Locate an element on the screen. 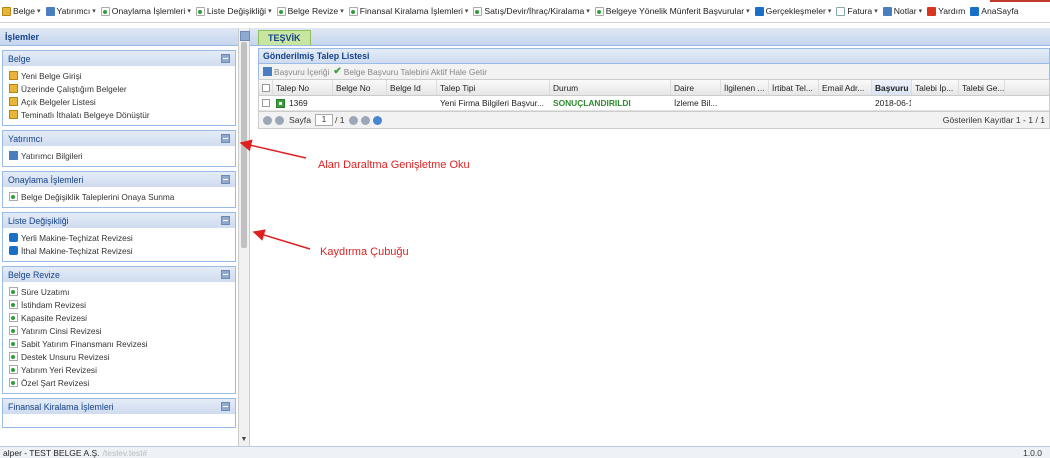 Image resolution: width=1050 pixels, height=458 pixels. scrollbar-annotation-arrow is located at coordinates (281, 239).